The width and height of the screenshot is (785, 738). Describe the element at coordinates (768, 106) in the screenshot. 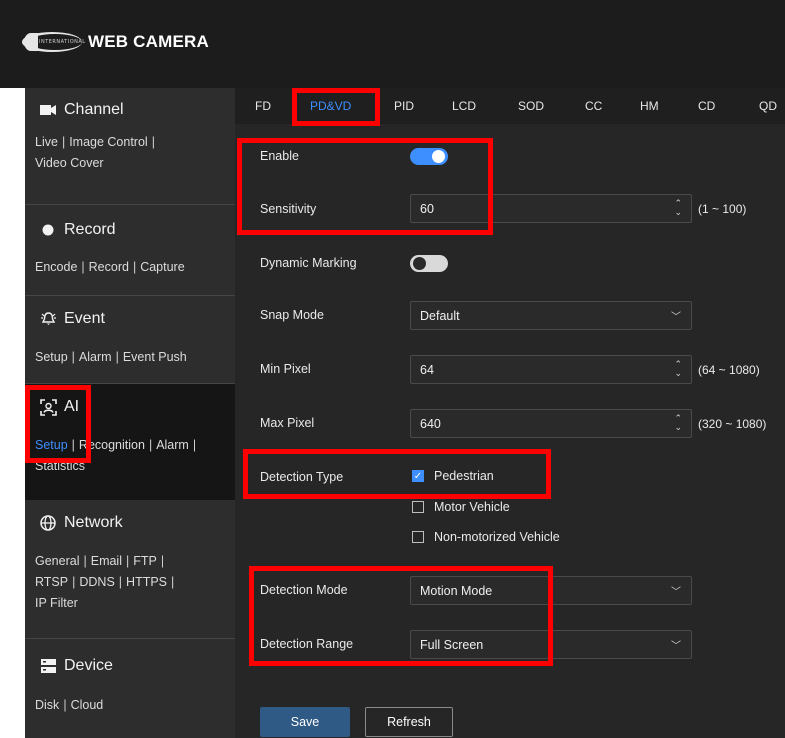

I see `tab-qd: QD` at that location.